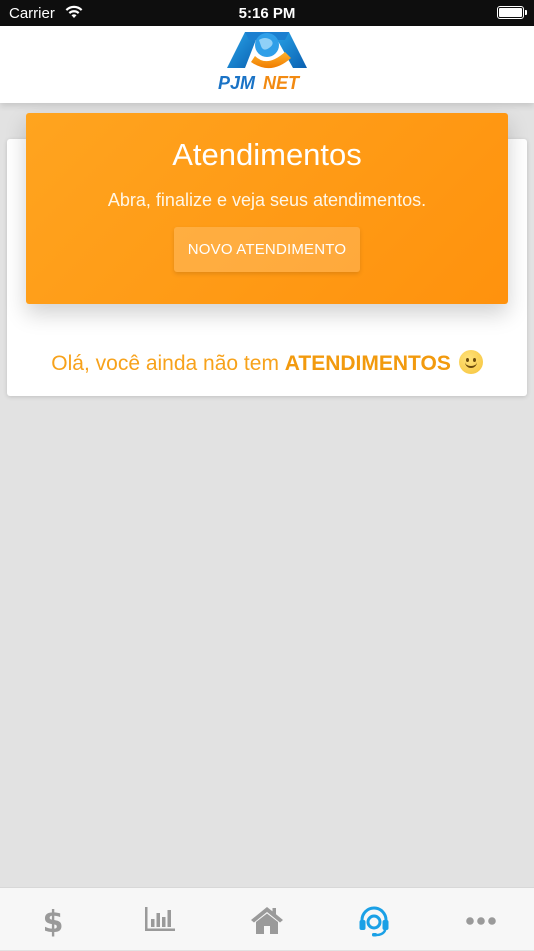  I want to click on empty-state-message: Olá, você ainda não tem ATENDIMENTOS, so click(267, 363).